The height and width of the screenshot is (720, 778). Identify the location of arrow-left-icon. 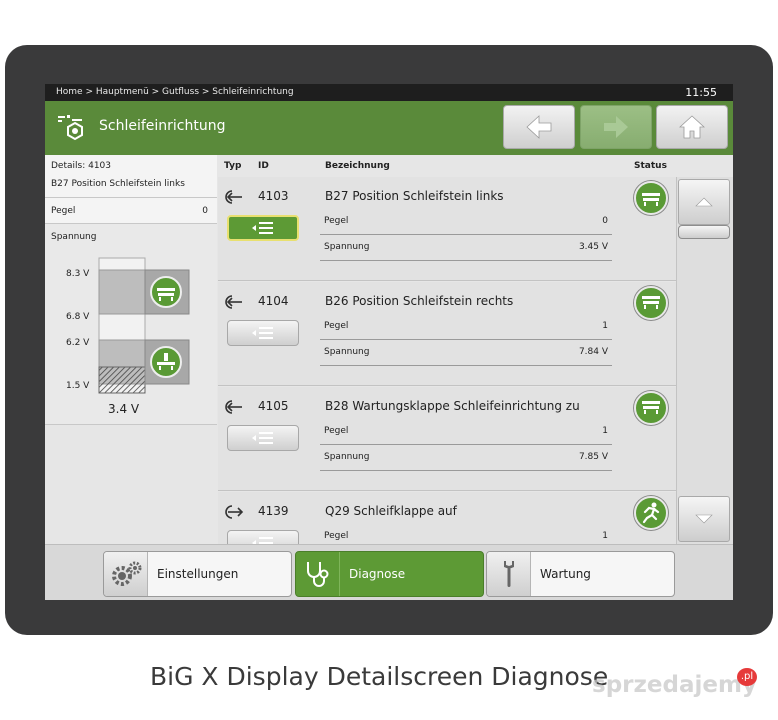
(539, 127).